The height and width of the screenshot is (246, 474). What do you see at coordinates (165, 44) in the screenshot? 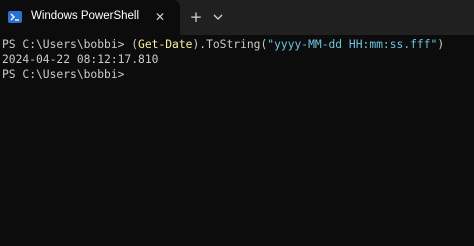
I see `cmdlet-text: Get-Date` at bounding box center [165, 44].